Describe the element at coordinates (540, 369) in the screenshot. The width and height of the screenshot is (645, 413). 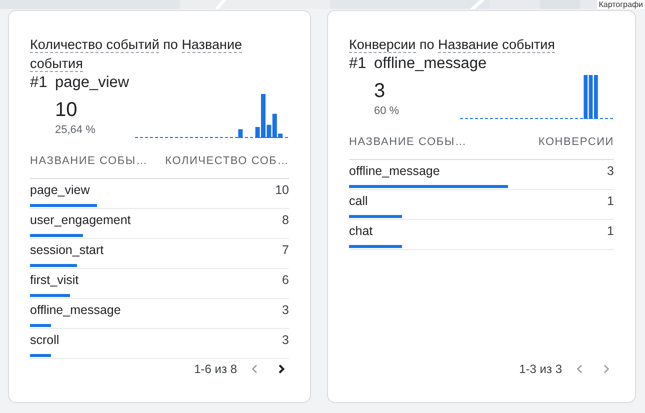
I see `page-range: 1-3 из 3` at that location.